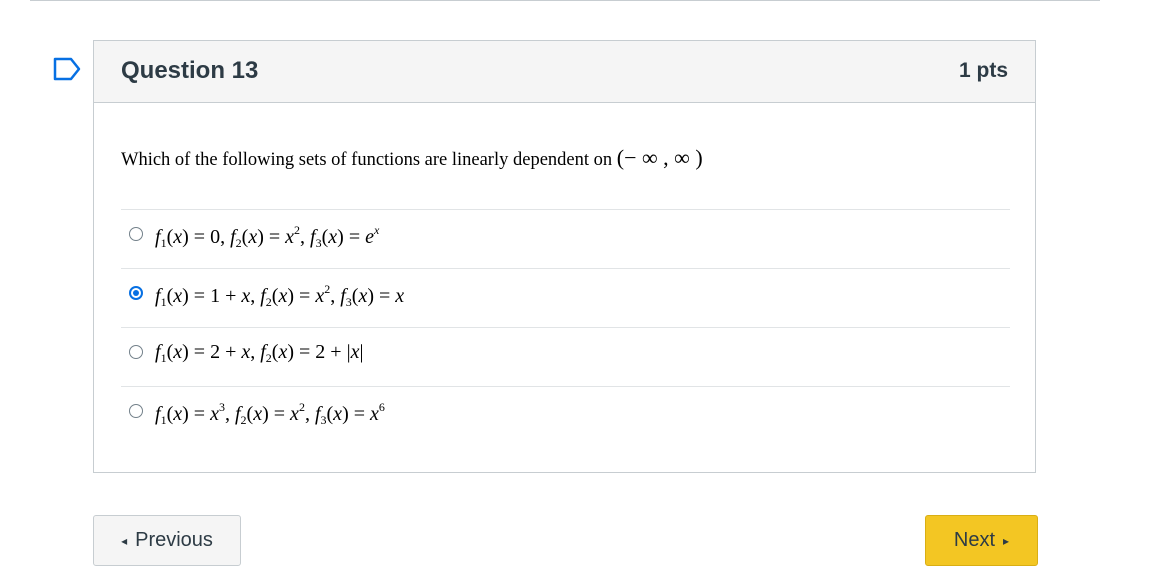 The width and height of the screenshot is (1153, 571). I want to click on answer-option-1: f1(x) = 0, f2(x) = x2, f3(x) = ex, so click(565, 238).